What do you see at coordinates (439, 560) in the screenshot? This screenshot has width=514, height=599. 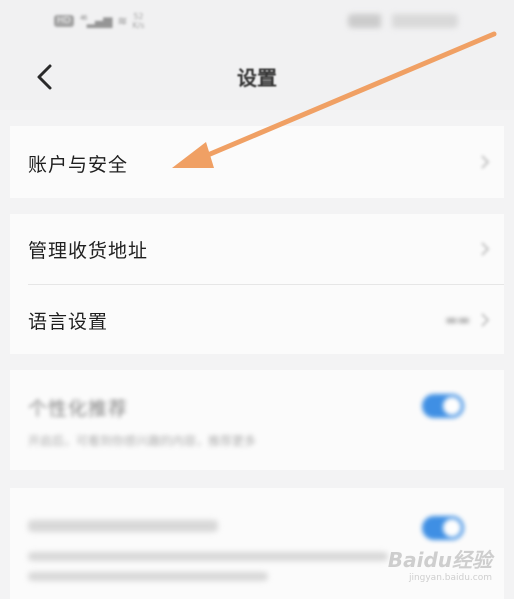 I see `watermark-brand: Baidu经验` at bounding box center [439, 560].